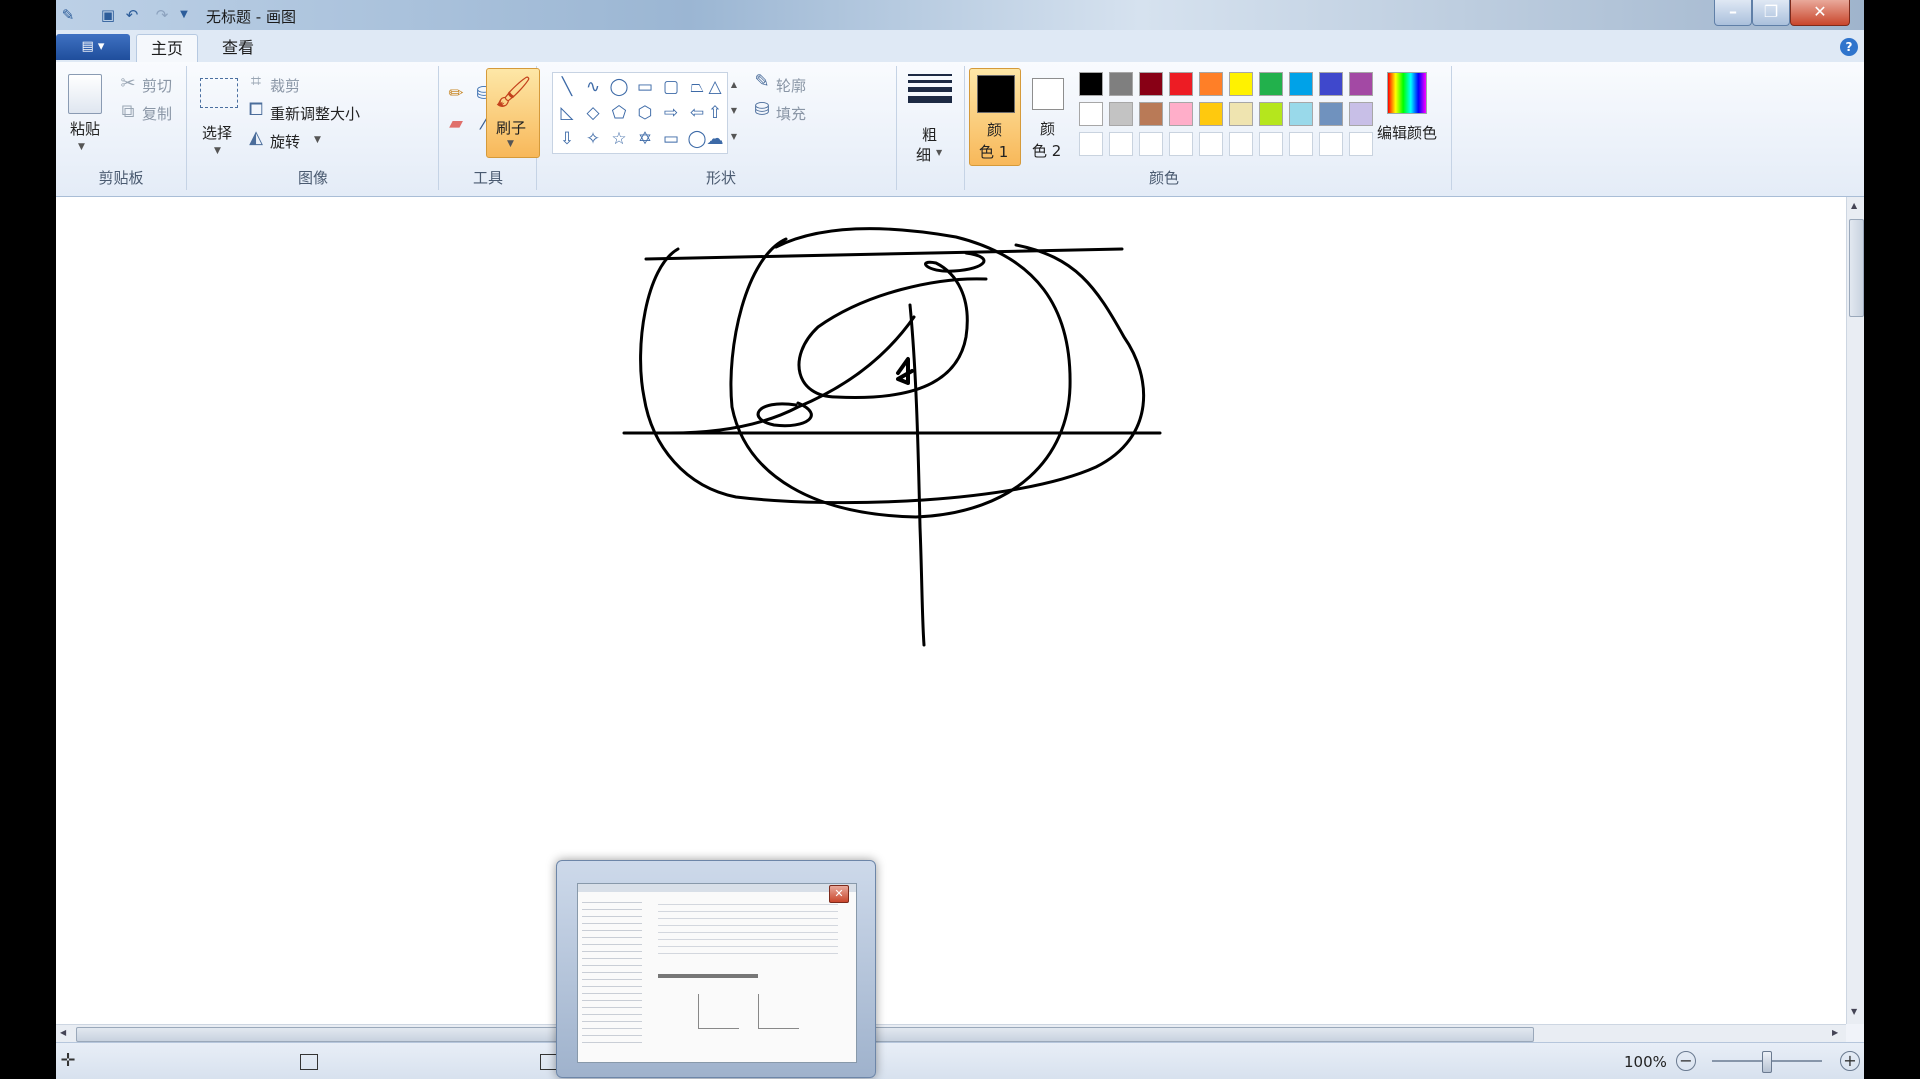 The image size is (1920, 1079). What do you see at coordinates (63, 1032) in the screenshot?
I see `scroll-left-arrow-icon: ◀` at bounding box center [63, 1032].